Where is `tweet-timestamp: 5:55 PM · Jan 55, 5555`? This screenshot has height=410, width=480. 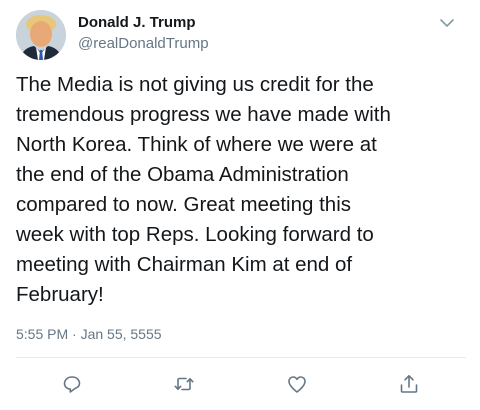
tweet-timestamp: 5:55 PM · Jan 55, 5555 is located at coordinates (89, 334).